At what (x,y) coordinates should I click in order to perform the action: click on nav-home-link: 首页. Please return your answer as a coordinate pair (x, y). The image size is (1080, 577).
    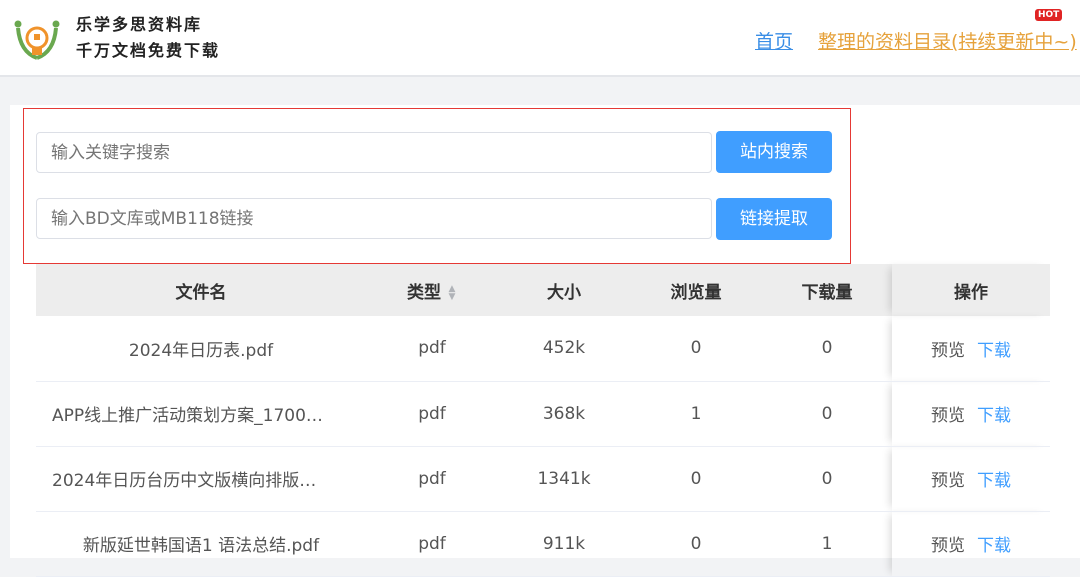
    Looking at the image, I should click on (774, 40).